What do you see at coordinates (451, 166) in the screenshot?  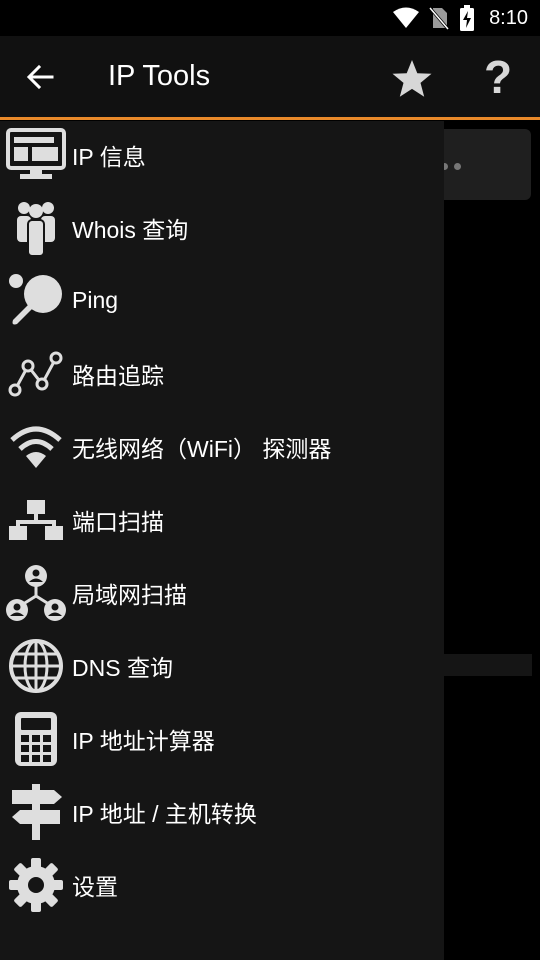 I see `more-icon` at bounding box center [451, 166].